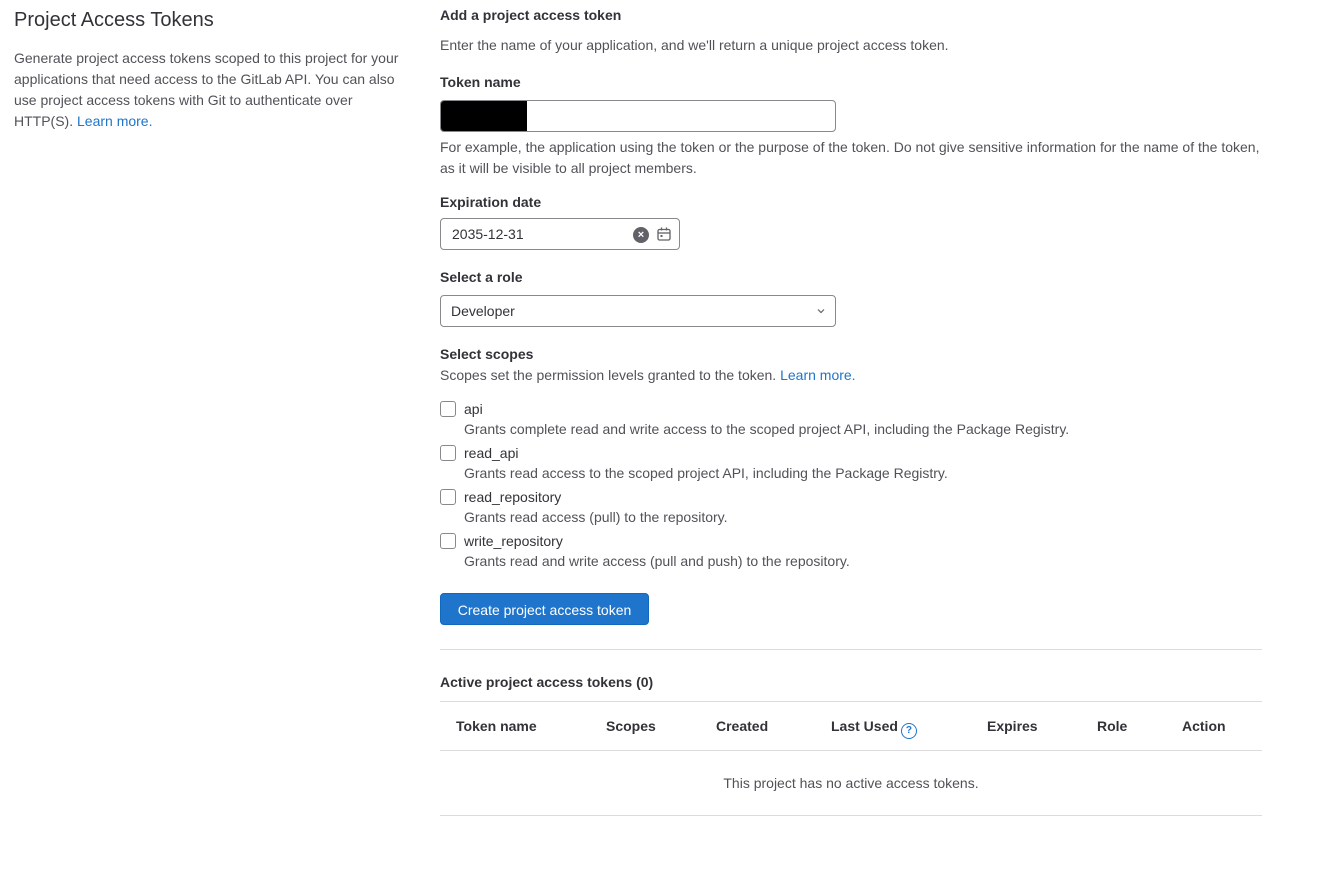 The image size is (1320, 878). I want to click on scope-read-api-checkbox, so click(448, 453).